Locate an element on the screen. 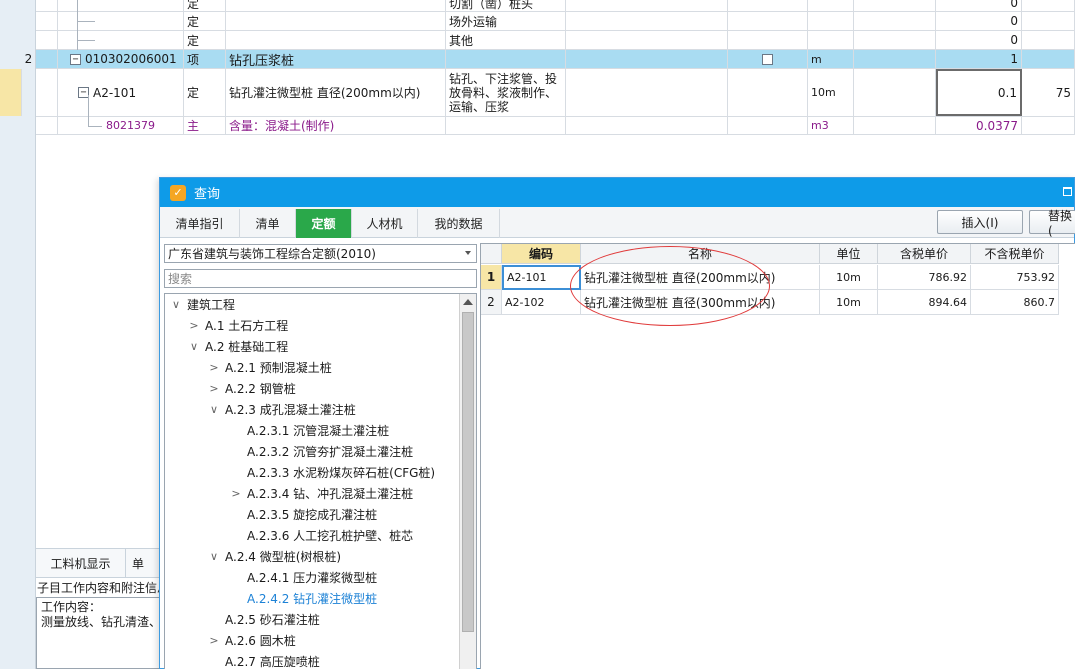 The width and height of the screenshot is (1075, 669). desc-cell: 切割（凿）桩头 is located at coordinates (506, 5).